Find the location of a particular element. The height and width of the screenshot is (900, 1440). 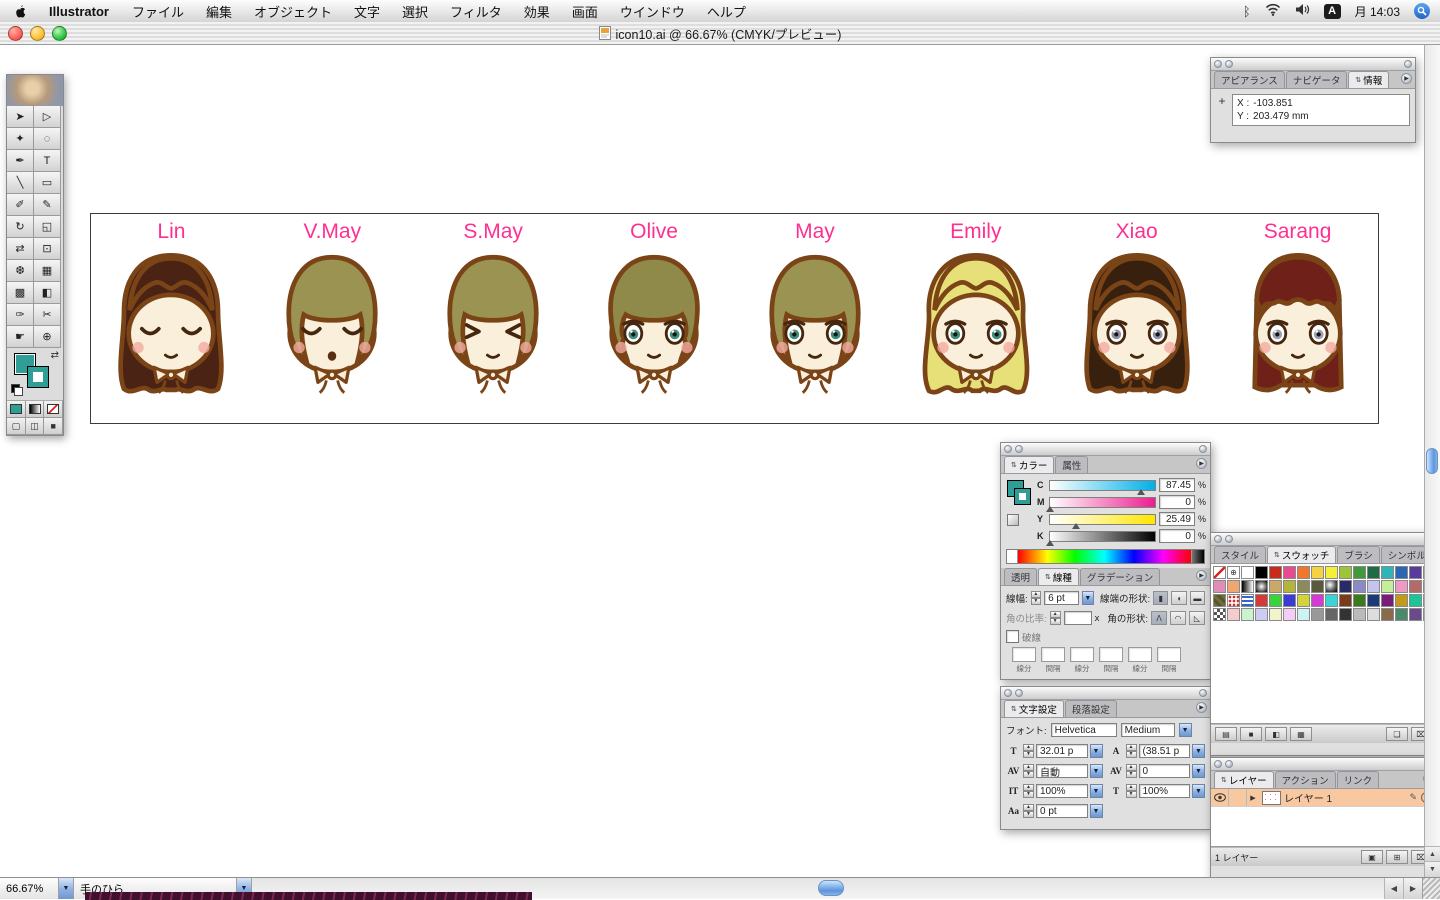

channel-slider-M is located at coordinates (1101, 504).